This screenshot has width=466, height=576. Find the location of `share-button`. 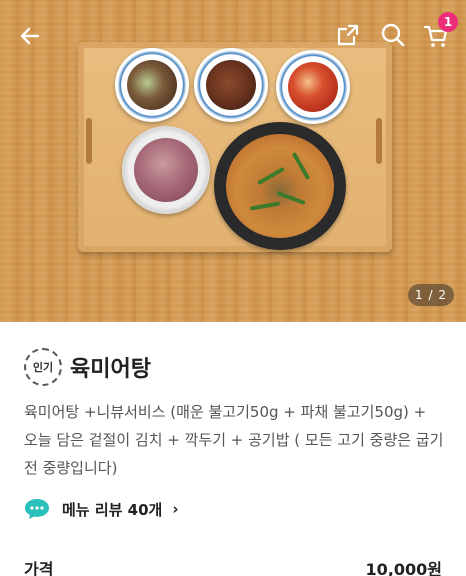

share-button is located at coordinates (348, 35).